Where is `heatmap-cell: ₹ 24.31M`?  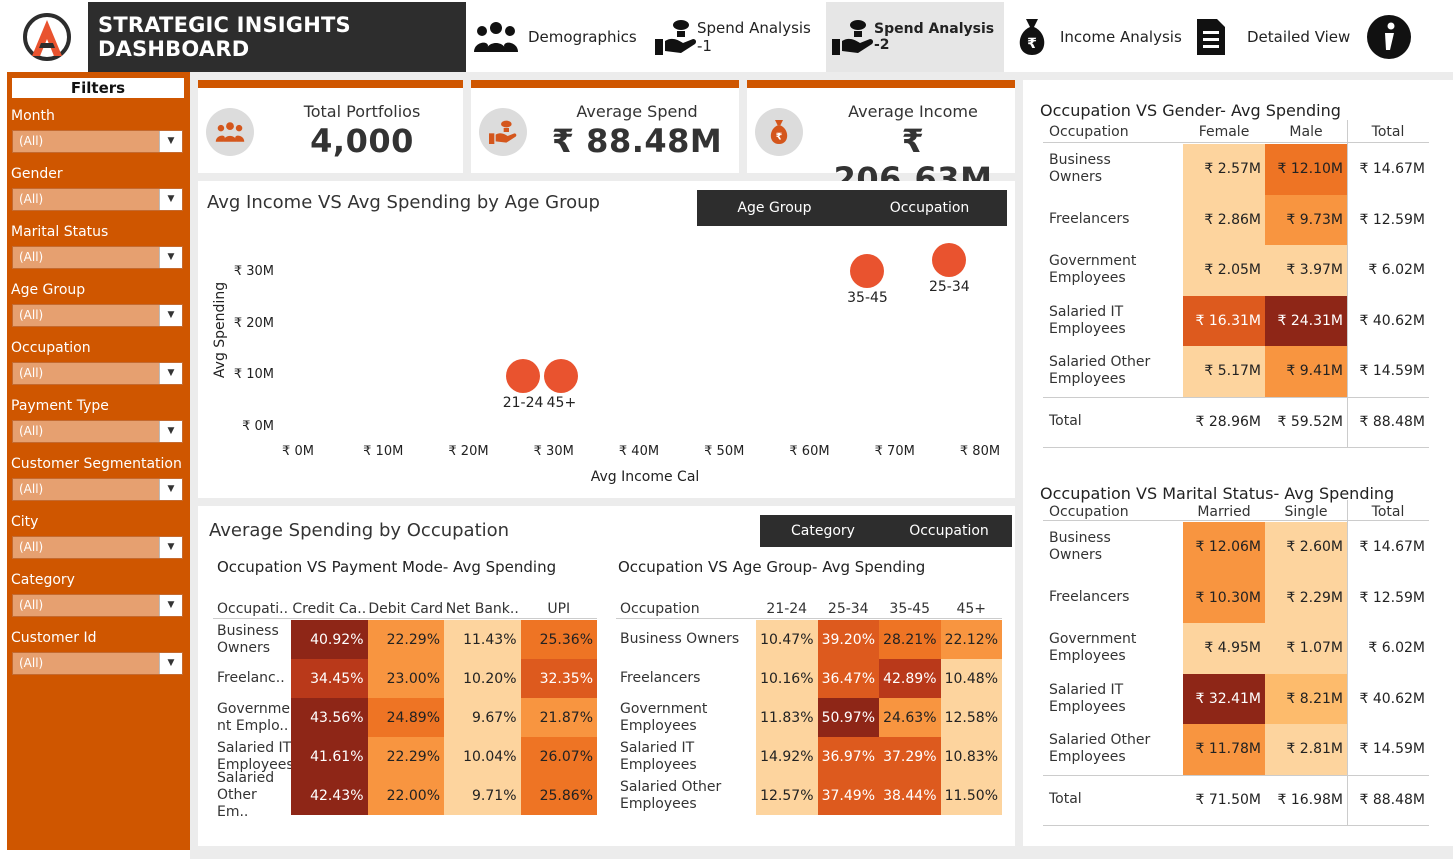
heatmap-cell: ₹ 24.31M is located at coordinates (1306, 320).